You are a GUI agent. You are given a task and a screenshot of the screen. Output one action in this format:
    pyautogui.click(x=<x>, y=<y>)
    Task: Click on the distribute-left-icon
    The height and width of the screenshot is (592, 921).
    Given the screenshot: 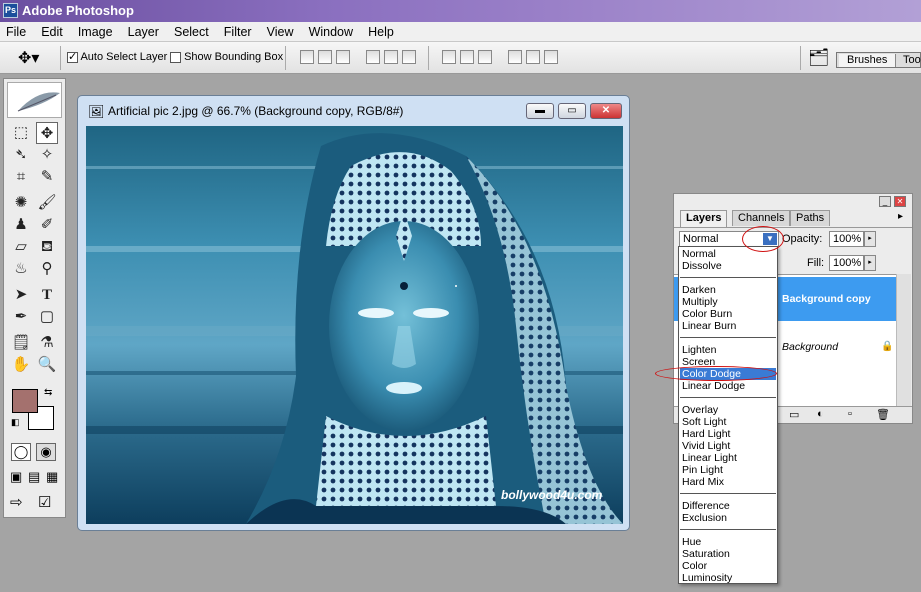 What is the action you would take?
    pyautogui.click(x=515, y=57)
    